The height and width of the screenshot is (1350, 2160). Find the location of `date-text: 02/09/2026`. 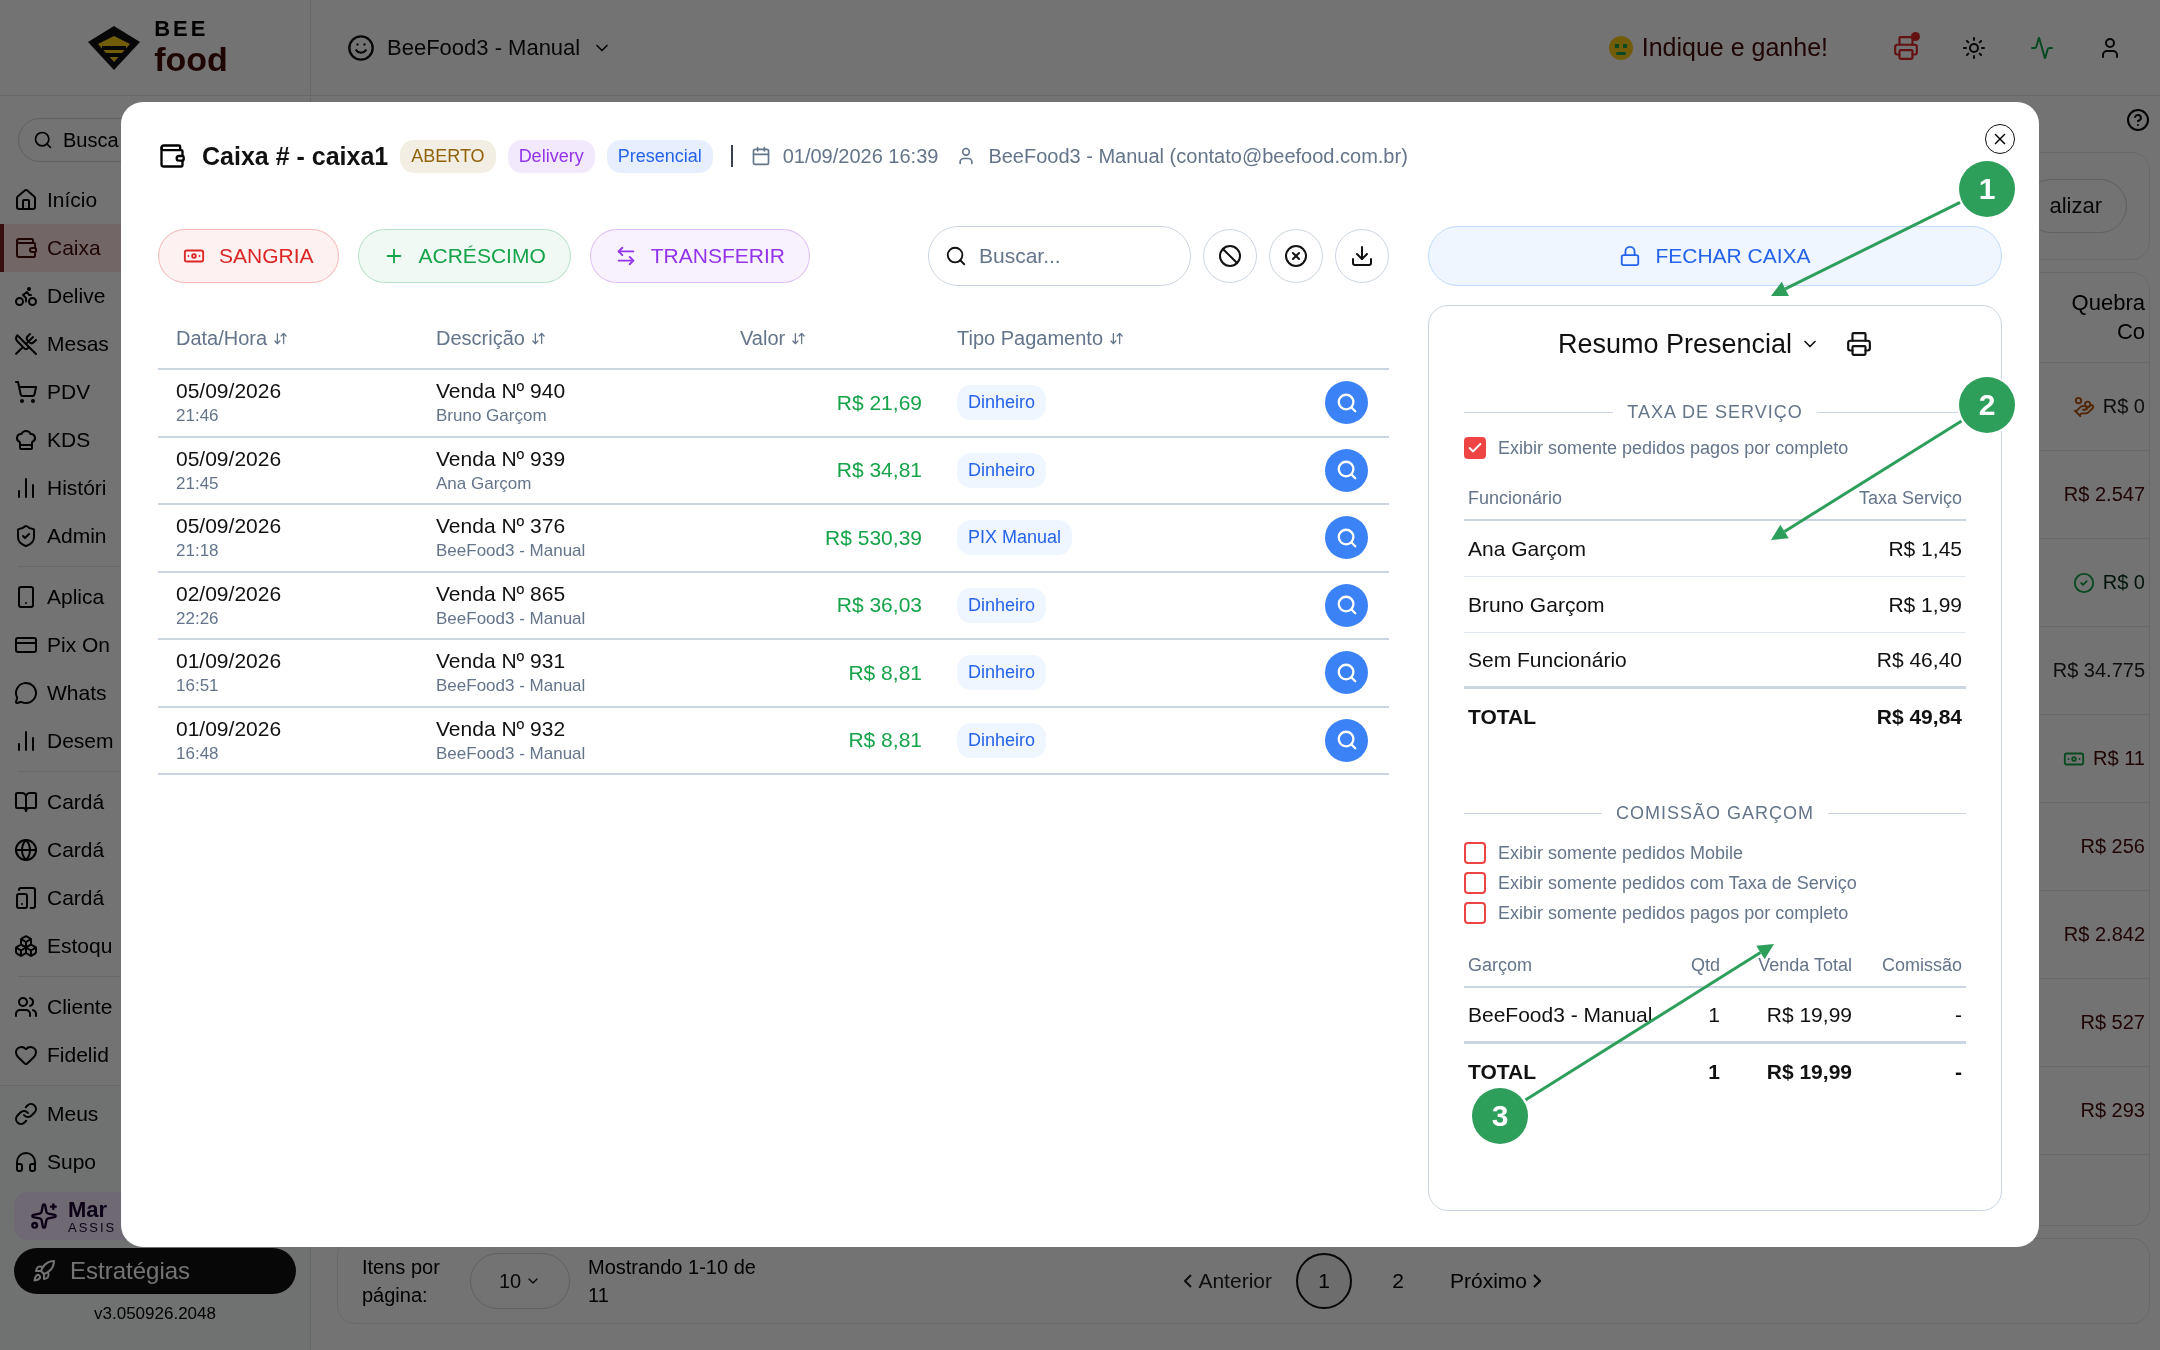

date-text: 02/09/2026 is located at coordinates (229, 593).